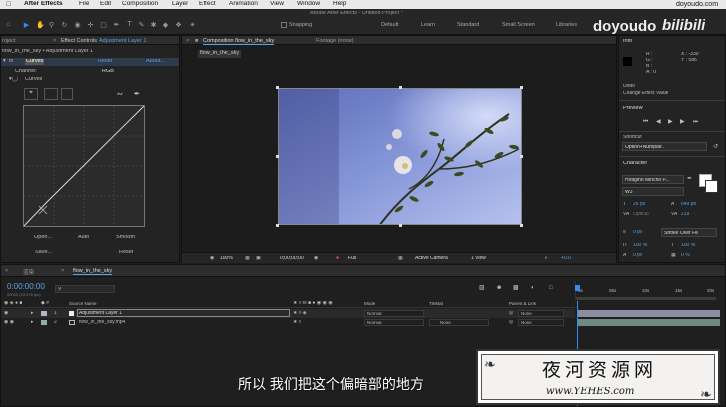  I want to click on frame-blend-icon: ▩, so click(516, 288).